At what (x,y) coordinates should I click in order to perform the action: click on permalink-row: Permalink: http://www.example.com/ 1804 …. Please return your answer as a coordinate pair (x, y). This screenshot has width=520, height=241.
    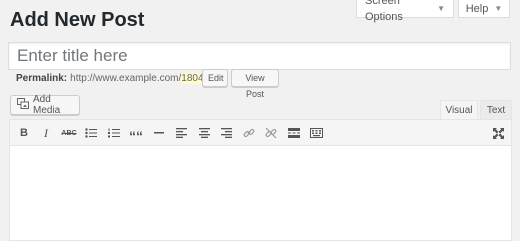
    Looking at the image, I should click on (111, 78).